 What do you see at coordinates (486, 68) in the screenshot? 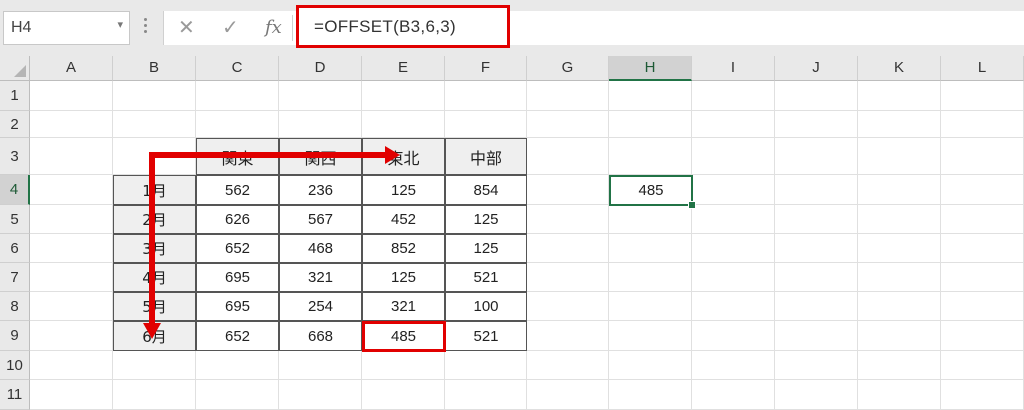
I see `column-header-f: F` at bounding box center [486, 68].